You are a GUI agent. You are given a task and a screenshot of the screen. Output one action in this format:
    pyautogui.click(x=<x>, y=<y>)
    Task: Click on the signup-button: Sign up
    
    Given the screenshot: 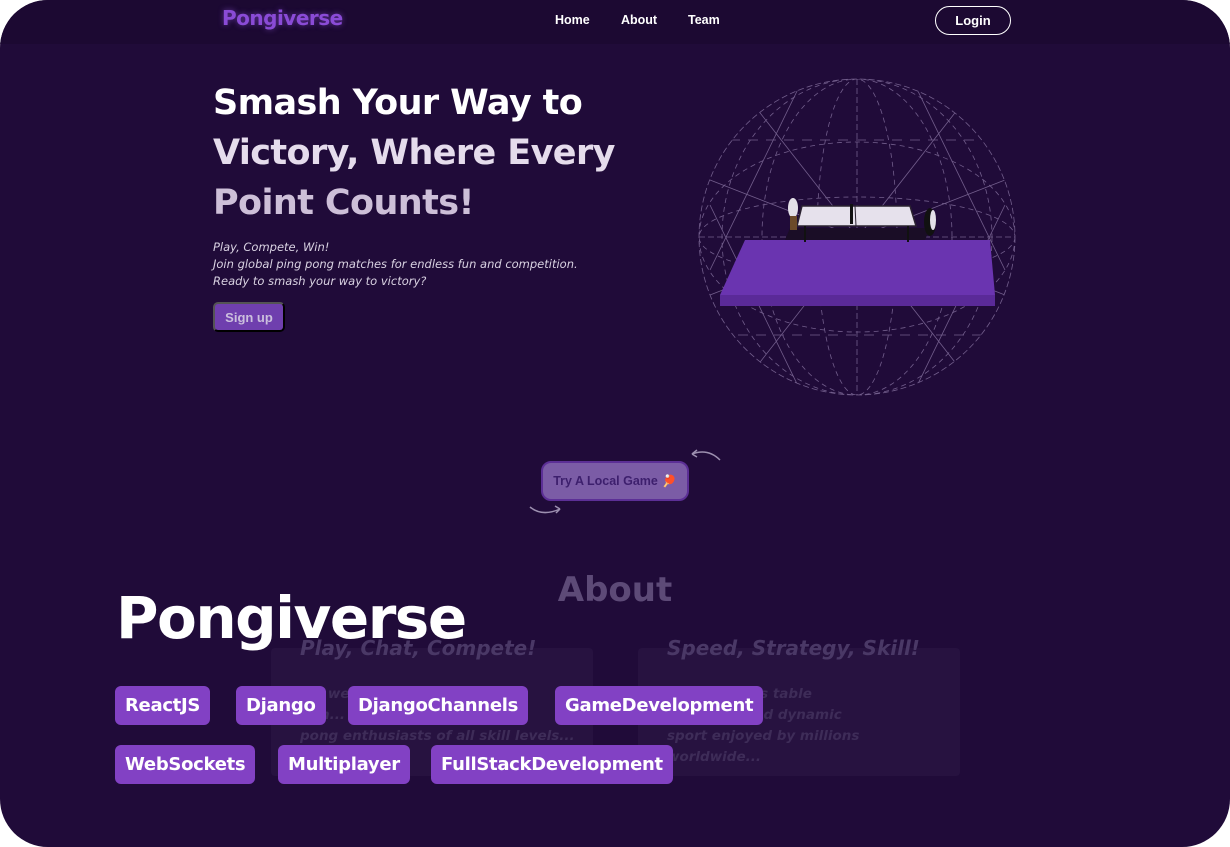 What is the action you would take?
    pyautogui.click(x=249, y=317)
    